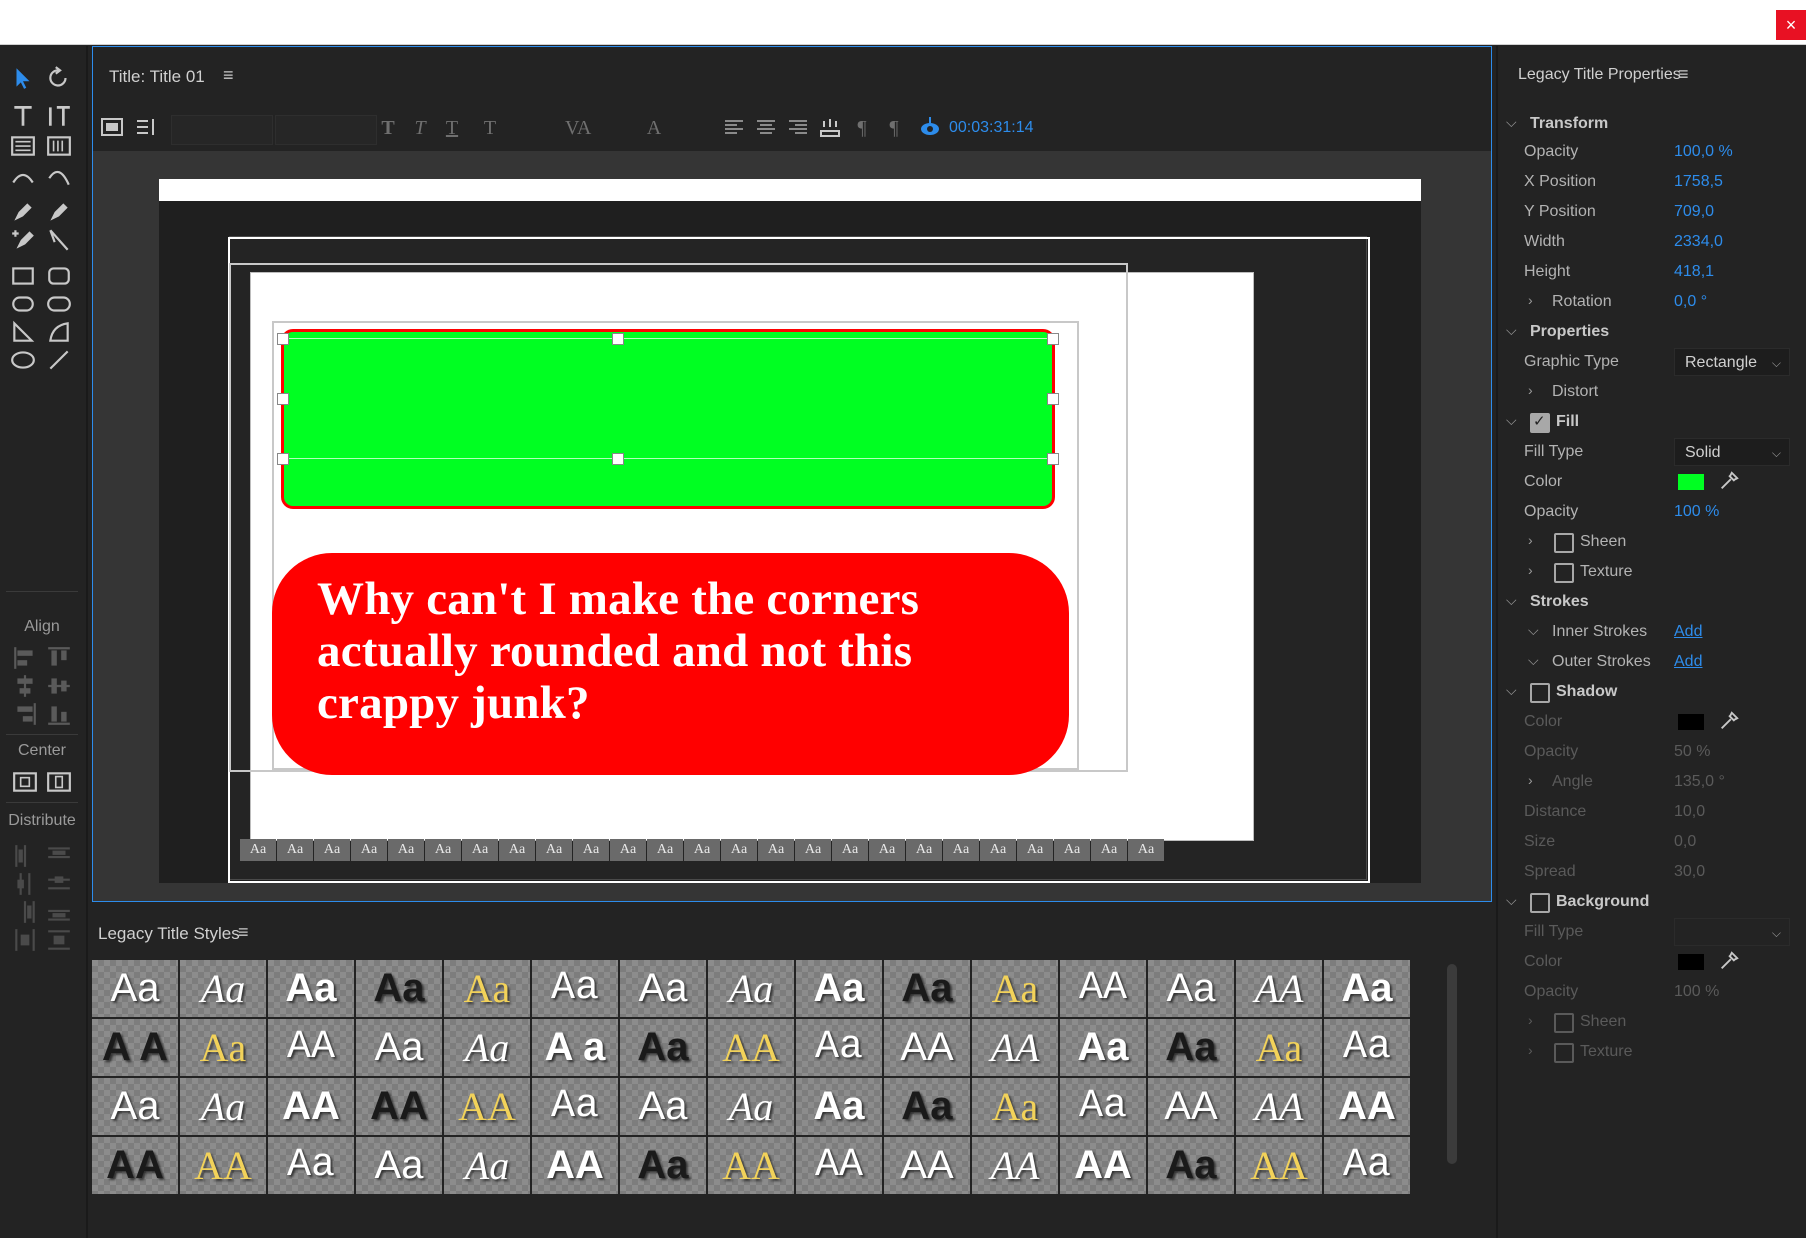  What do you see at coordinates (388, 128) in the screenshot?
I see `bold-icon: T` at bounding box center [388, 128].